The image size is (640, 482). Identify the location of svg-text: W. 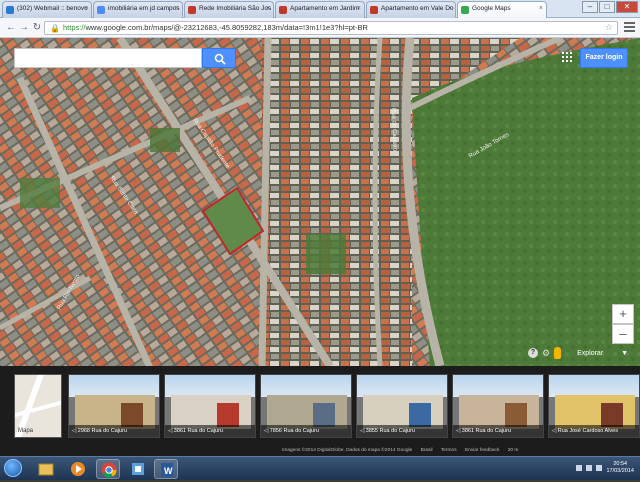
(168, 471).